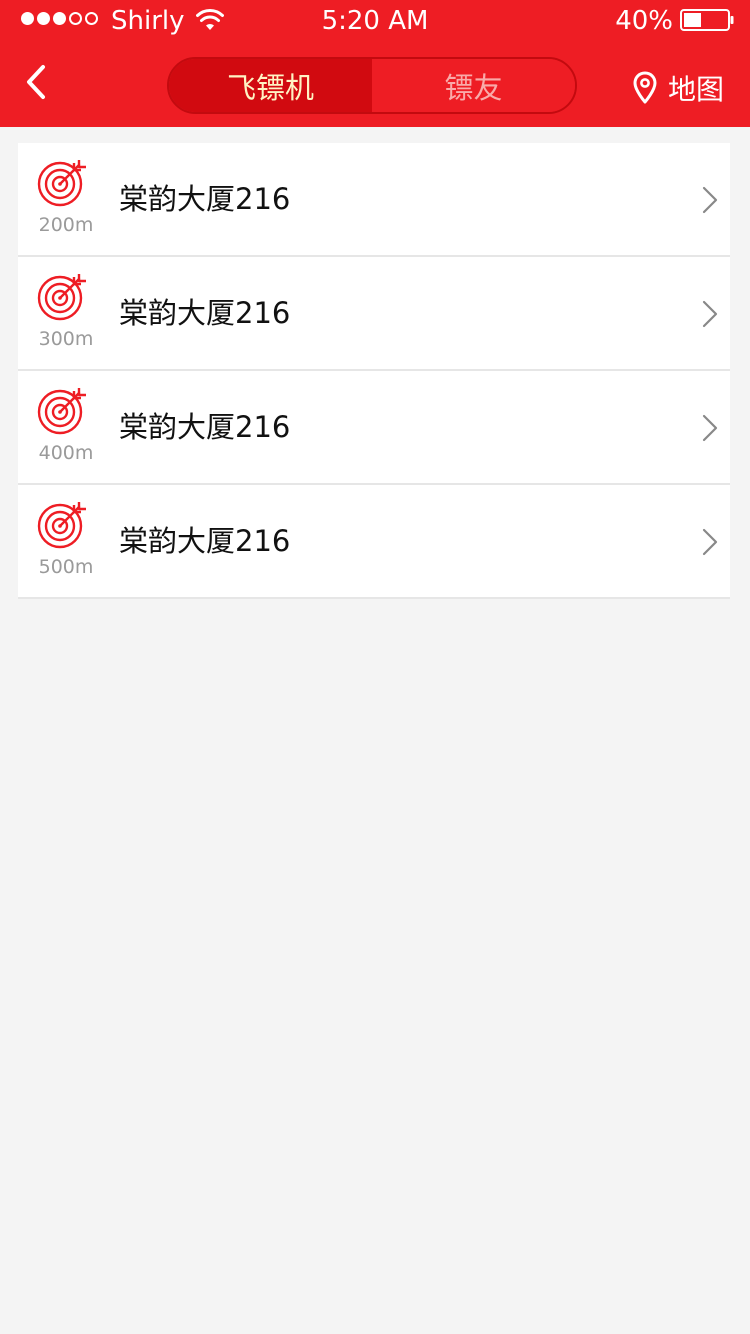  I want to click on battery-percentage: 40%, so click(644, 21).